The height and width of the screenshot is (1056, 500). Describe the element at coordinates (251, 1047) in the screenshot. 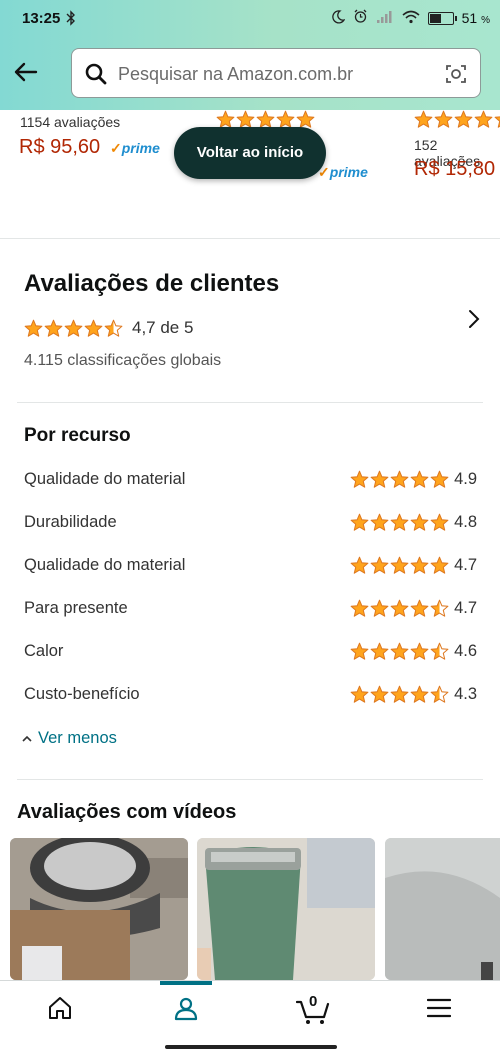

I see `gesture-bar` at that location.